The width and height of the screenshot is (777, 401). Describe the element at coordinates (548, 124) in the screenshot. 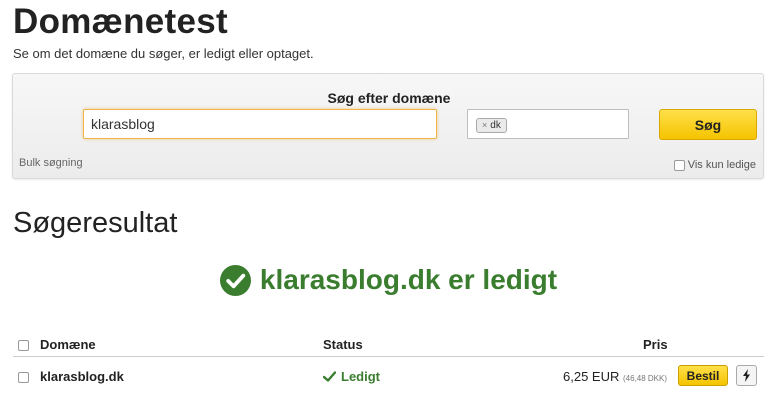

I see `tld-select: × dk` at that location.